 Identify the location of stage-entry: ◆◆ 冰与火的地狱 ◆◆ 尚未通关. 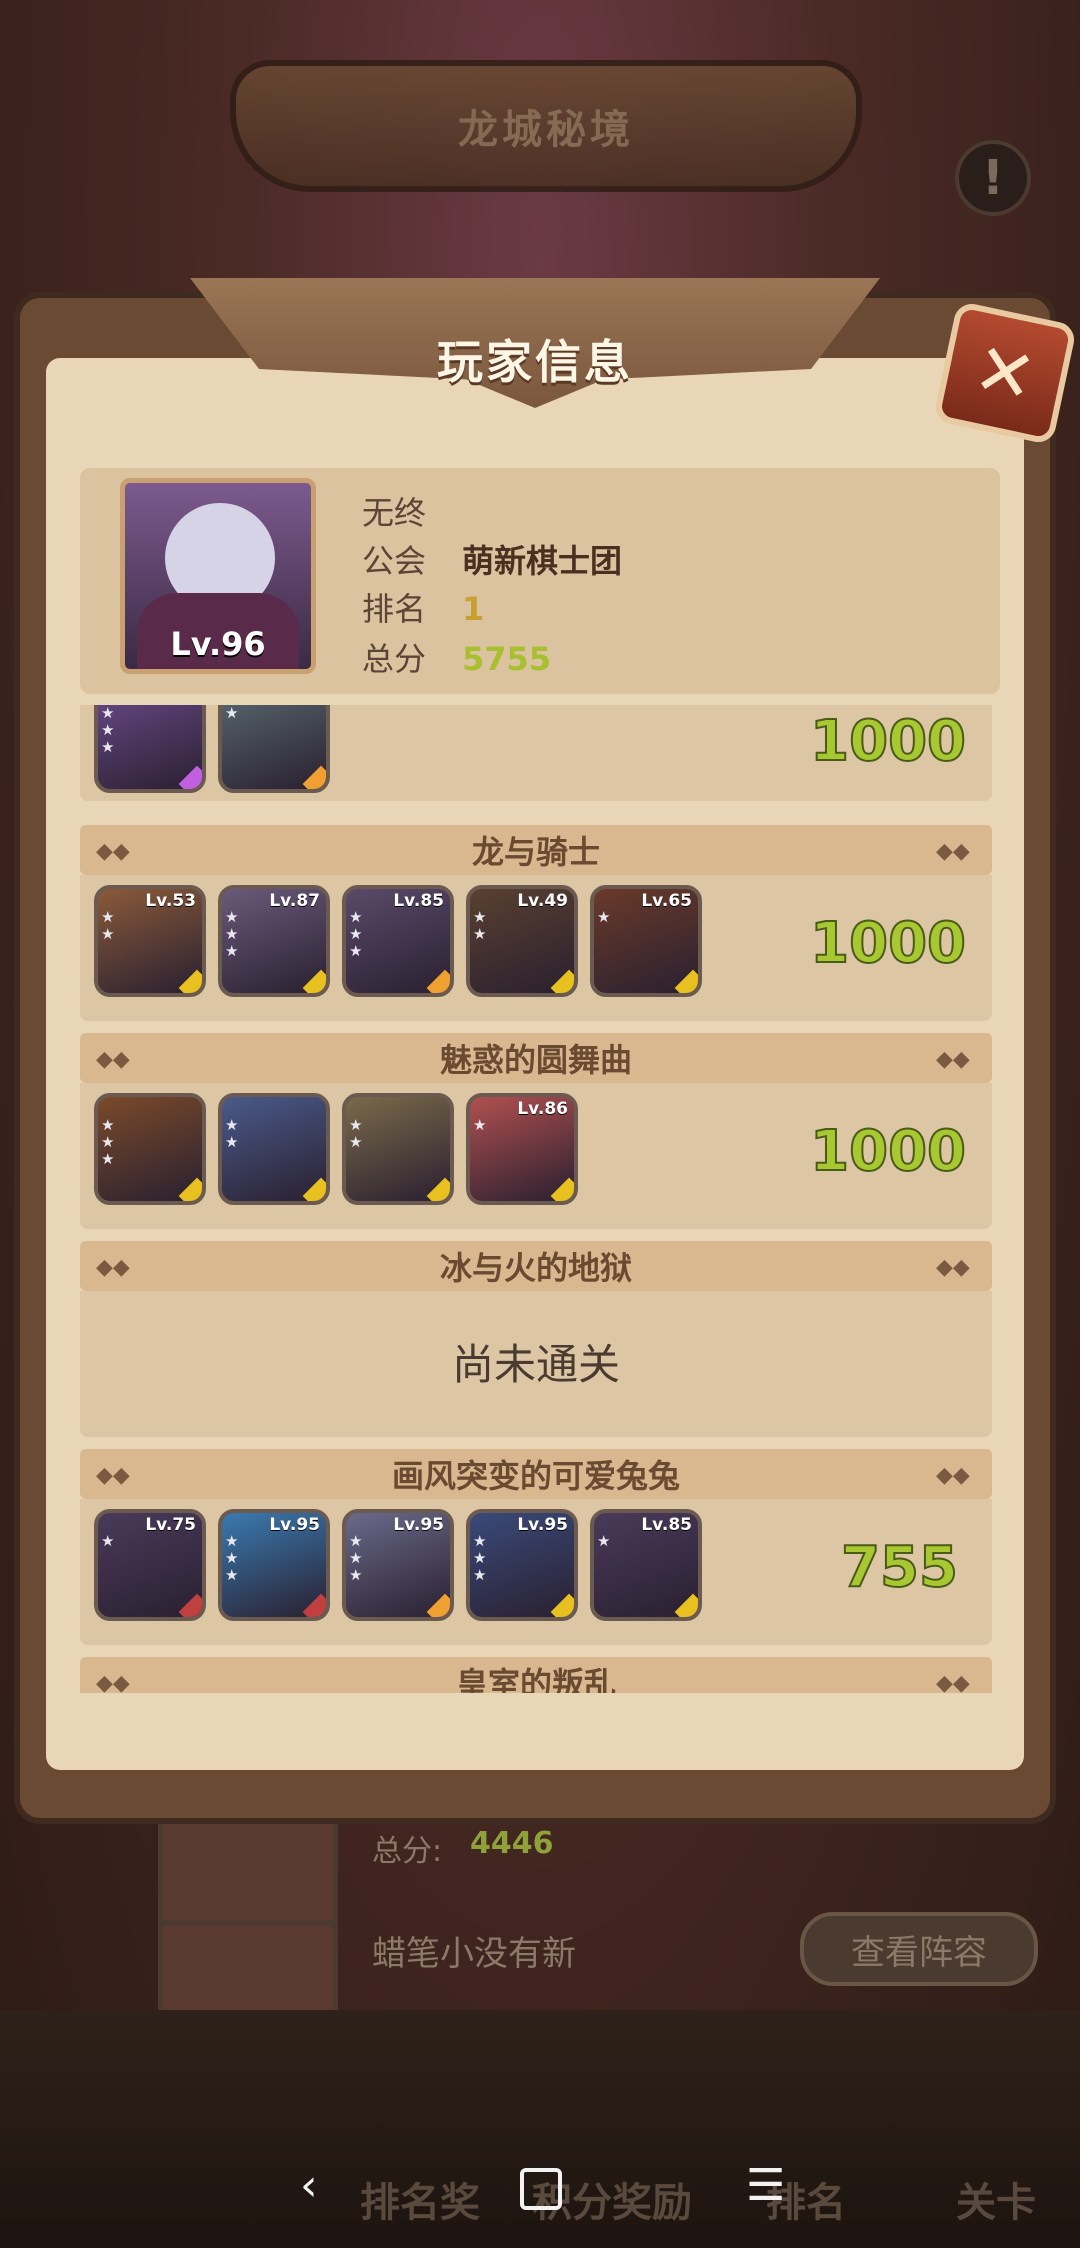
(536, 1339).